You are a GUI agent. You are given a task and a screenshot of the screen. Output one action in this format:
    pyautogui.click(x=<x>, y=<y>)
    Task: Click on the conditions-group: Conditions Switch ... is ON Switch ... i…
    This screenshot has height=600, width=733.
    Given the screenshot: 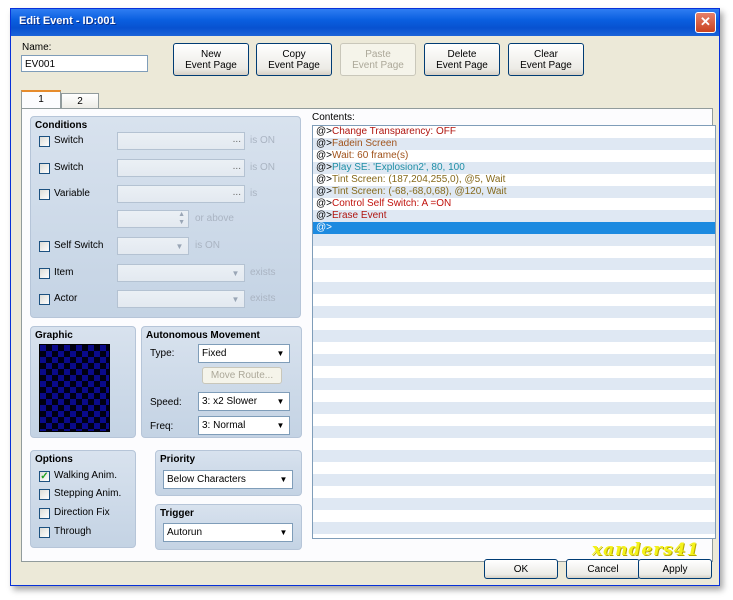 What is the action you would take?
    pyautogui.click(x=165, y=217)
    